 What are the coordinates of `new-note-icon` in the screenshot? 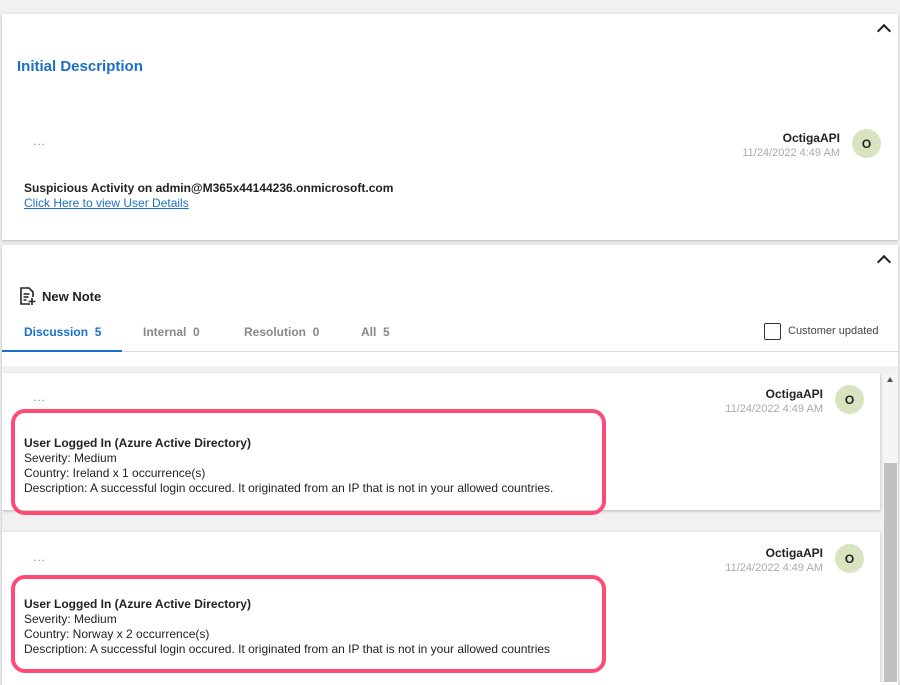 It's located at (28, 296).